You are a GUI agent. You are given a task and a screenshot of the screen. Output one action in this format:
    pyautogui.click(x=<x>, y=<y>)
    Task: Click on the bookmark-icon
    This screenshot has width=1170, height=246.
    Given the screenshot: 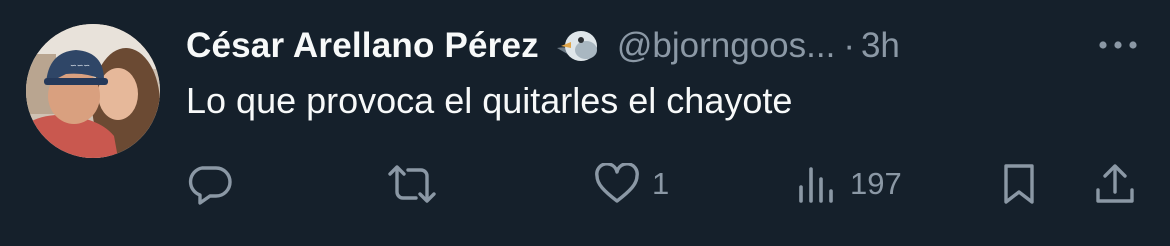 What is the action you would take?
    pyautogui.click(x=1019, y=184)
    